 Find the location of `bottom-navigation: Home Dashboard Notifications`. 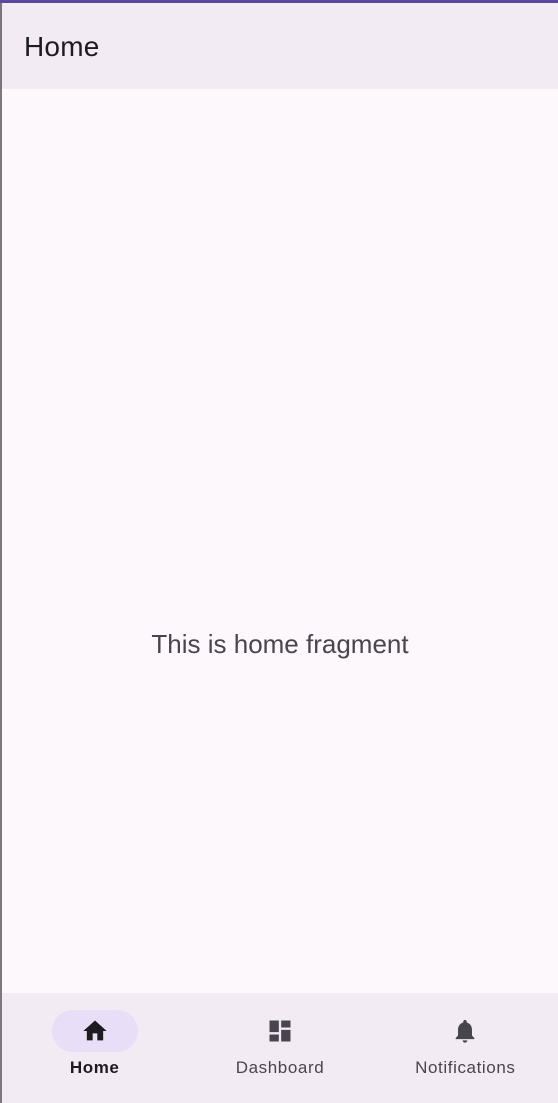

bottom-navigation: Home Dashboard Notifications is located at coordinates (280, 1048).